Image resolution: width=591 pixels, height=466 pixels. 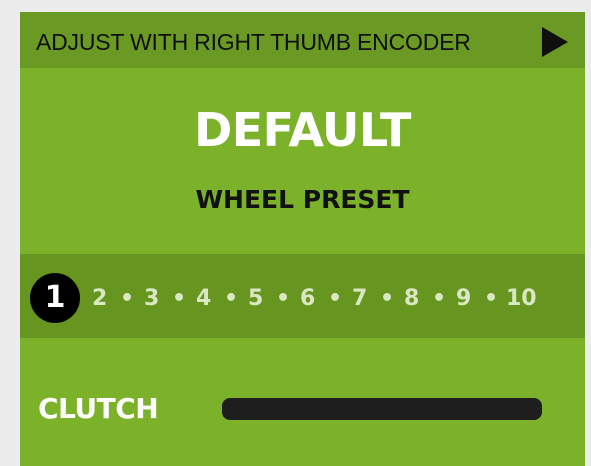 I want to click on preset-item-4: 4, so click(x=203, y=299).